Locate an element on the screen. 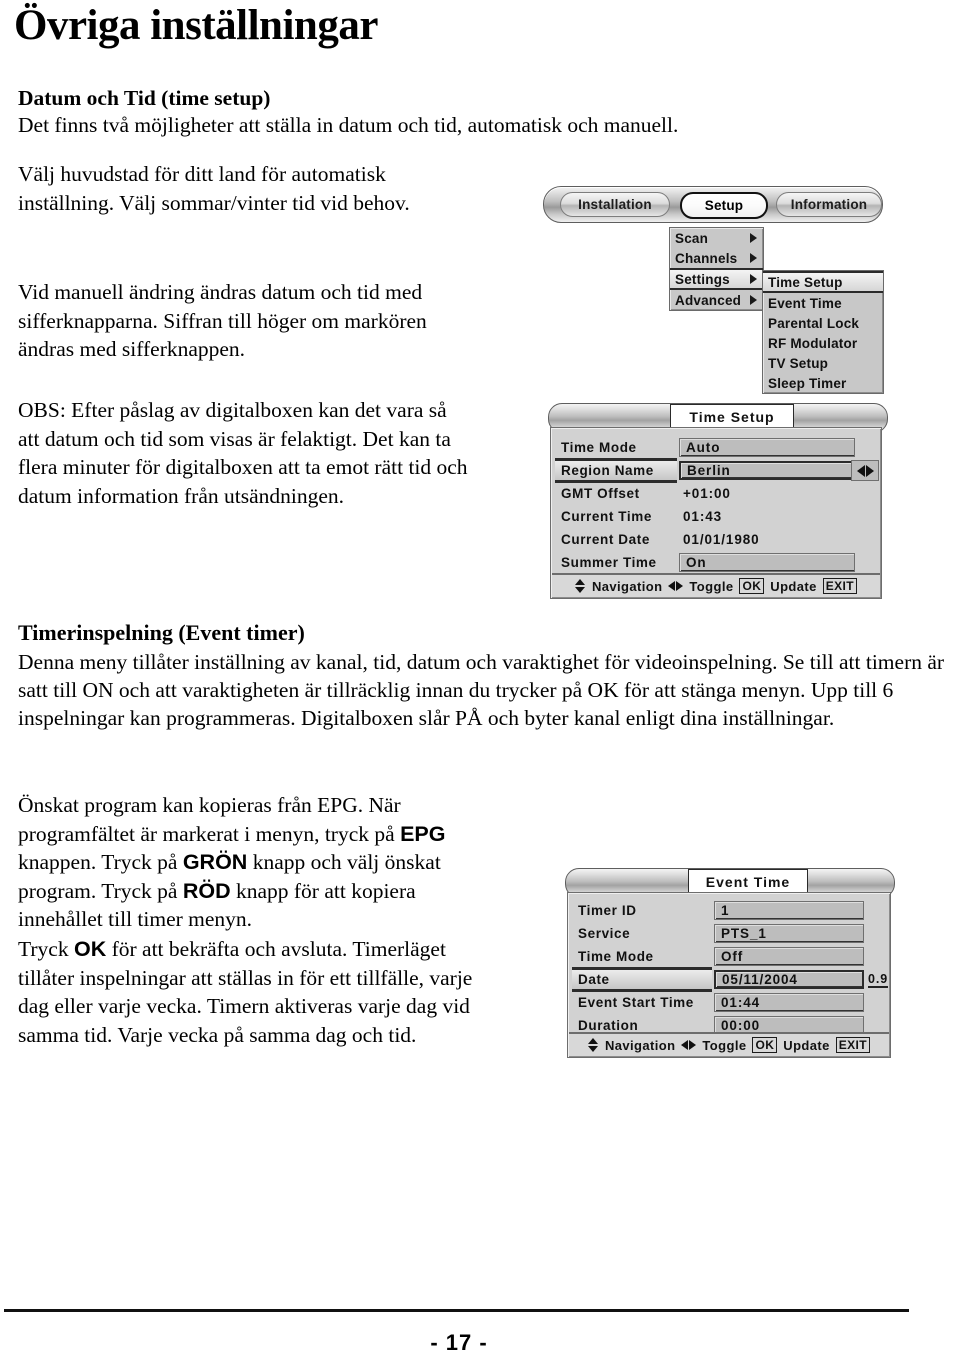  osd-menu-item-scan: Scan is located at coordinates (716, 238).